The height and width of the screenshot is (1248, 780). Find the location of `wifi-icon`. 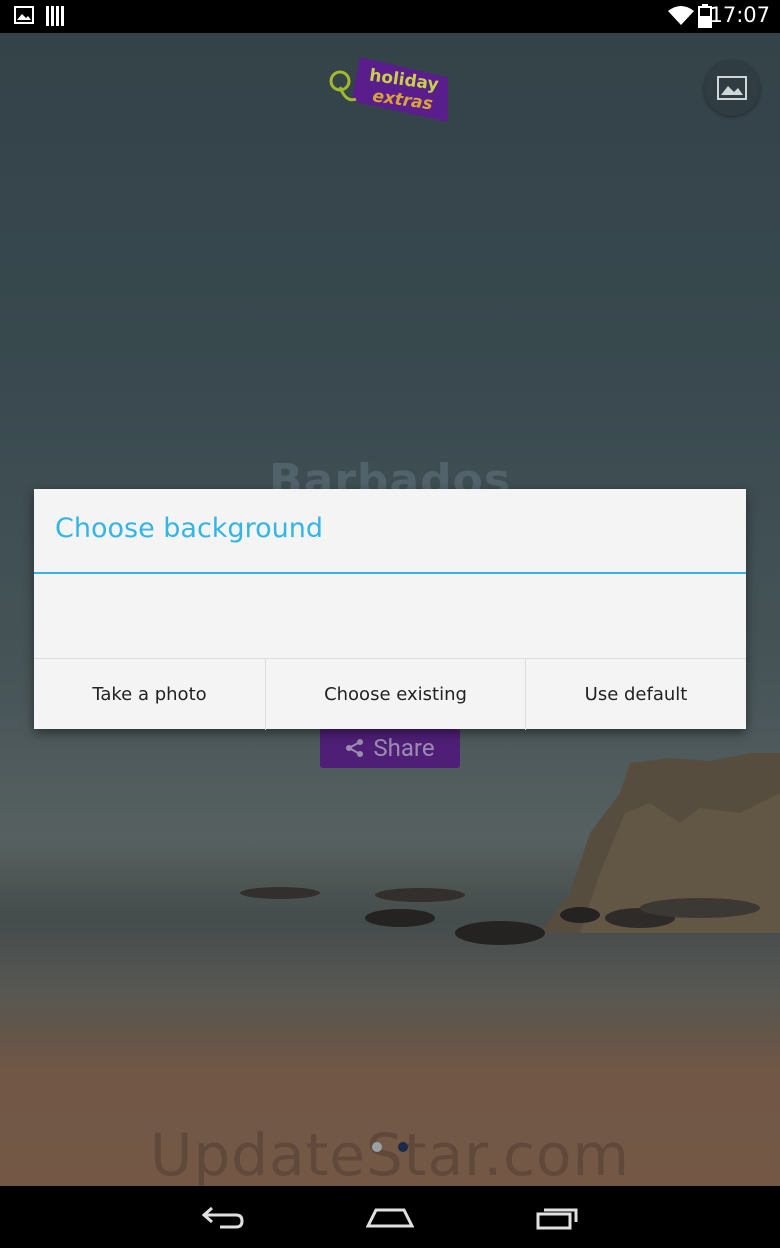

wifi-icon is located at coordinates (681, 17).